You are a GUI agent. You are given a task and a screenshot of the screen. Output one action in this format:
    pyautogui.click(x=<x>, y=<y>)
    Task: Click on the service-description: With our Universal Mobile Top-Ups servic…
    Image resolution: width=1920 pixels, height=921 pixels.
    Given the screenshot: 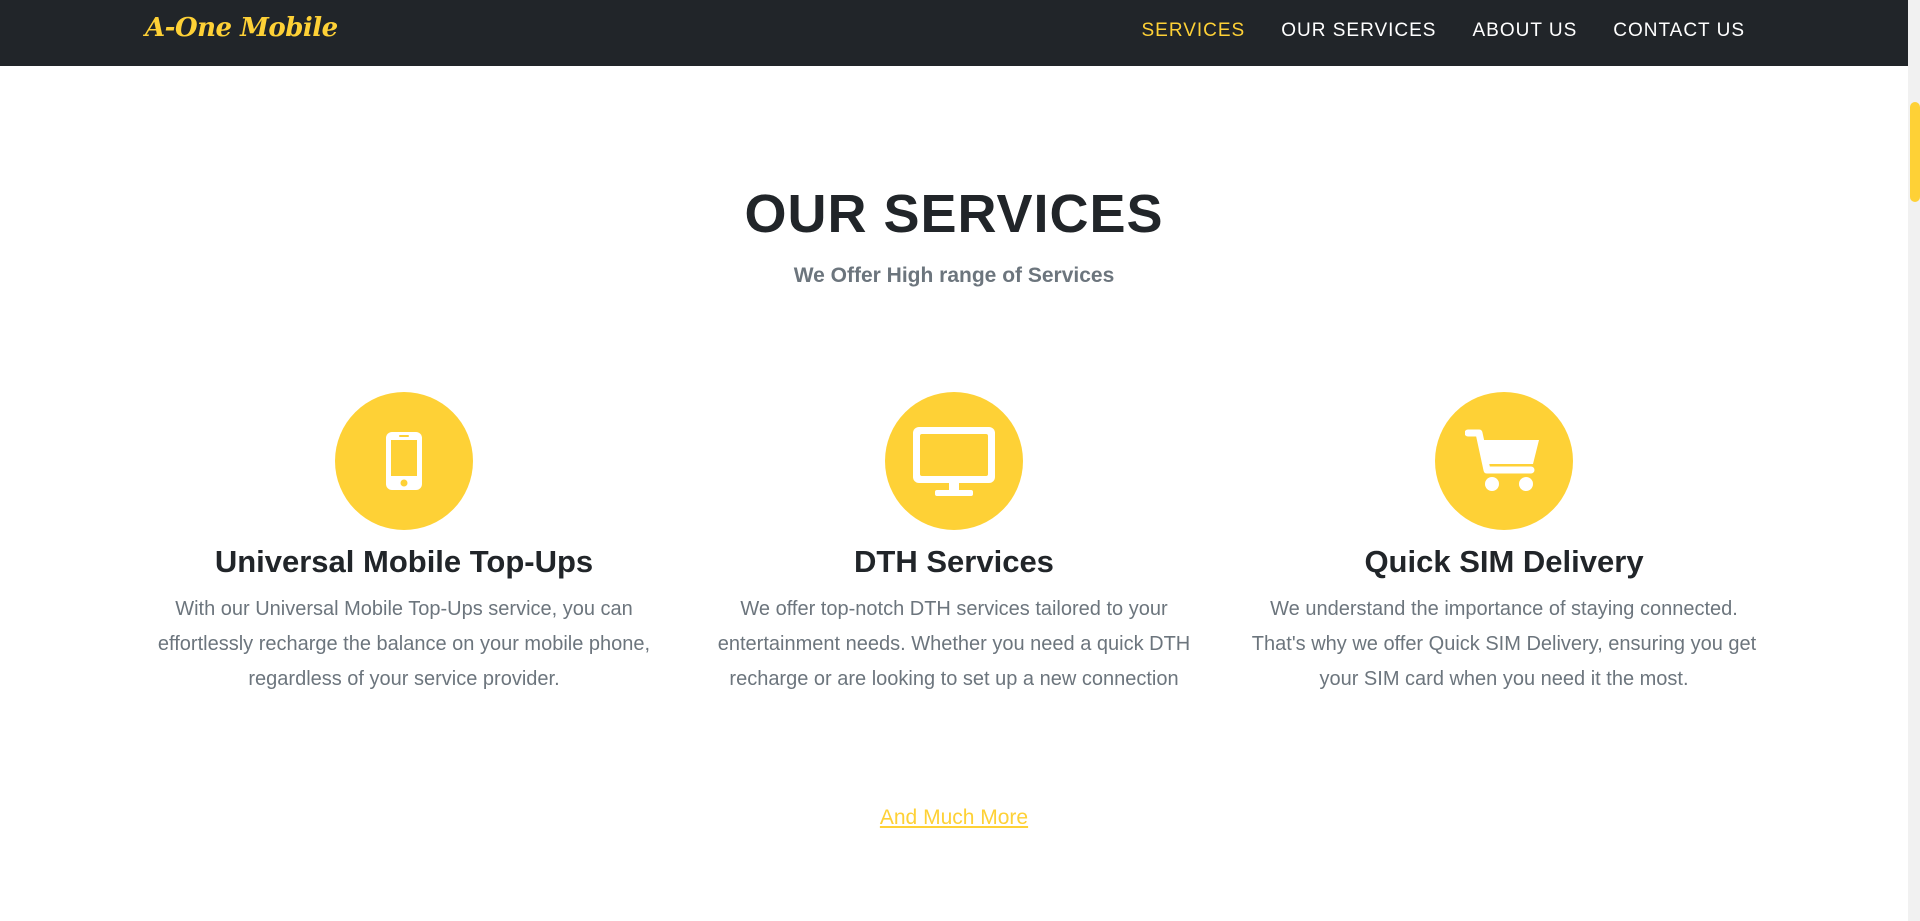 What is the action you would take?
    pyautogui.click(x=404, y=644)
    